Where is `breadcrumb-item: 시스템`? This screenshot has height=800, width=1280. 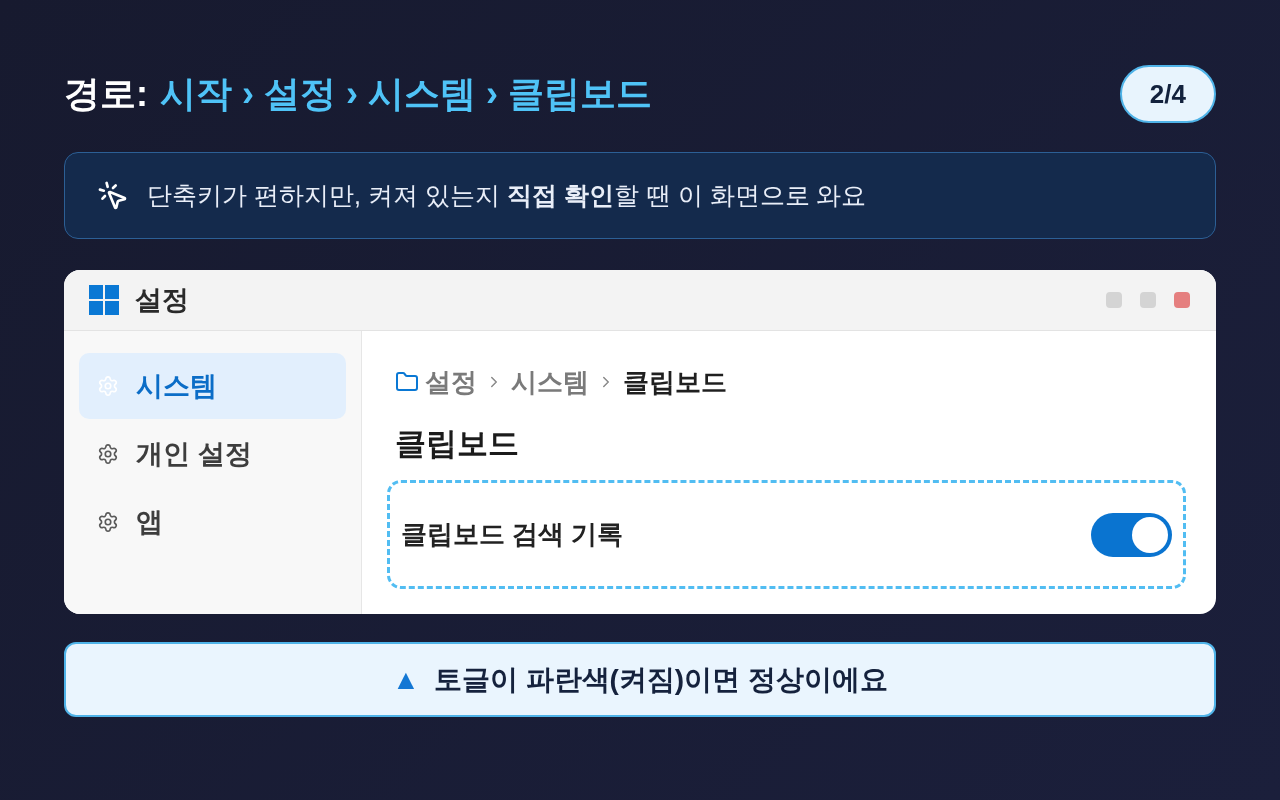 breadcrumb-item: 시스템 is located at coordinates (550, 382).